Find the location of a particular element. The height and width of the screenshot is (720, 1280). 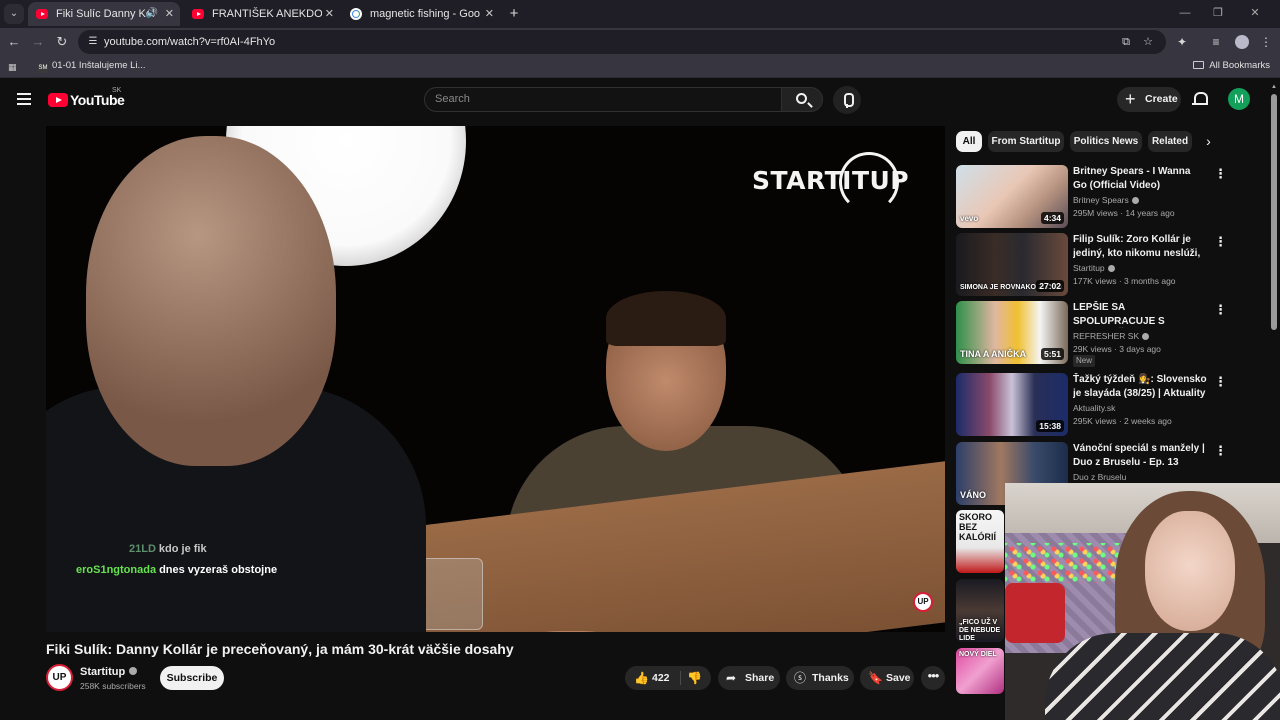

browser-menu-icon: ⋮ is located at coordinates (1266, 42).